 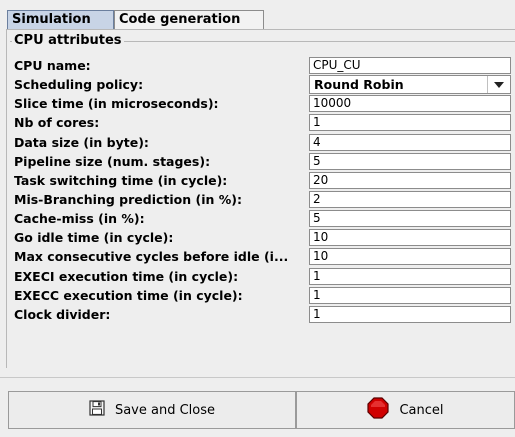 What do you see at coordinates (498, 85) in the screenshot?
I see `chevron-down-icon` at bounding box center [498, 85].